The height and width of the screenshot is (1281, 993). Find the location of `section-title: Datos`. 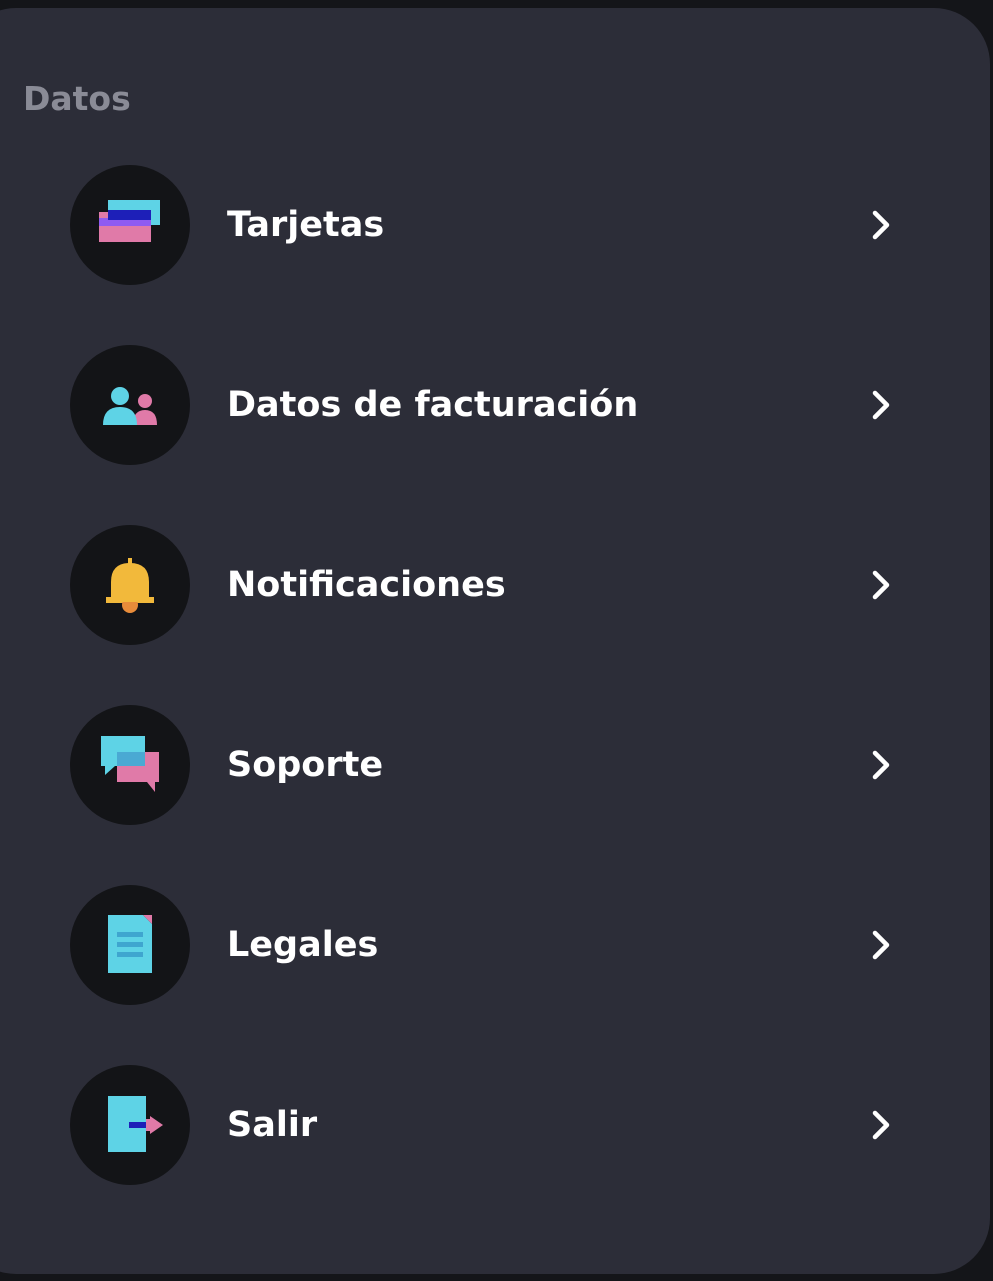

section-title: Datos is located at coordinates (77, 98).